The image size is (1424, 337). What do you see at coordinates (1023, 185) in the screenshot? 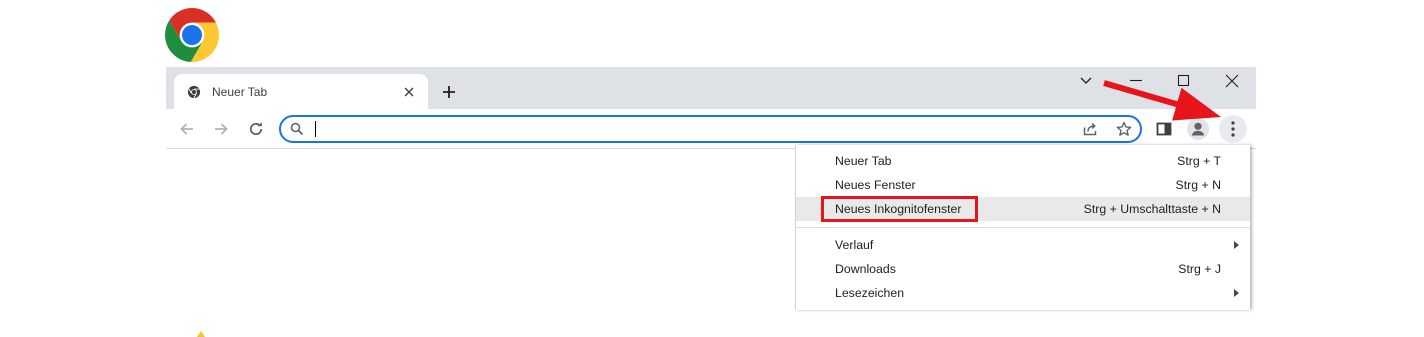
I see `menu-item-new-window: Neues Fenster Strg + N` at bounding box center [1023, 185].